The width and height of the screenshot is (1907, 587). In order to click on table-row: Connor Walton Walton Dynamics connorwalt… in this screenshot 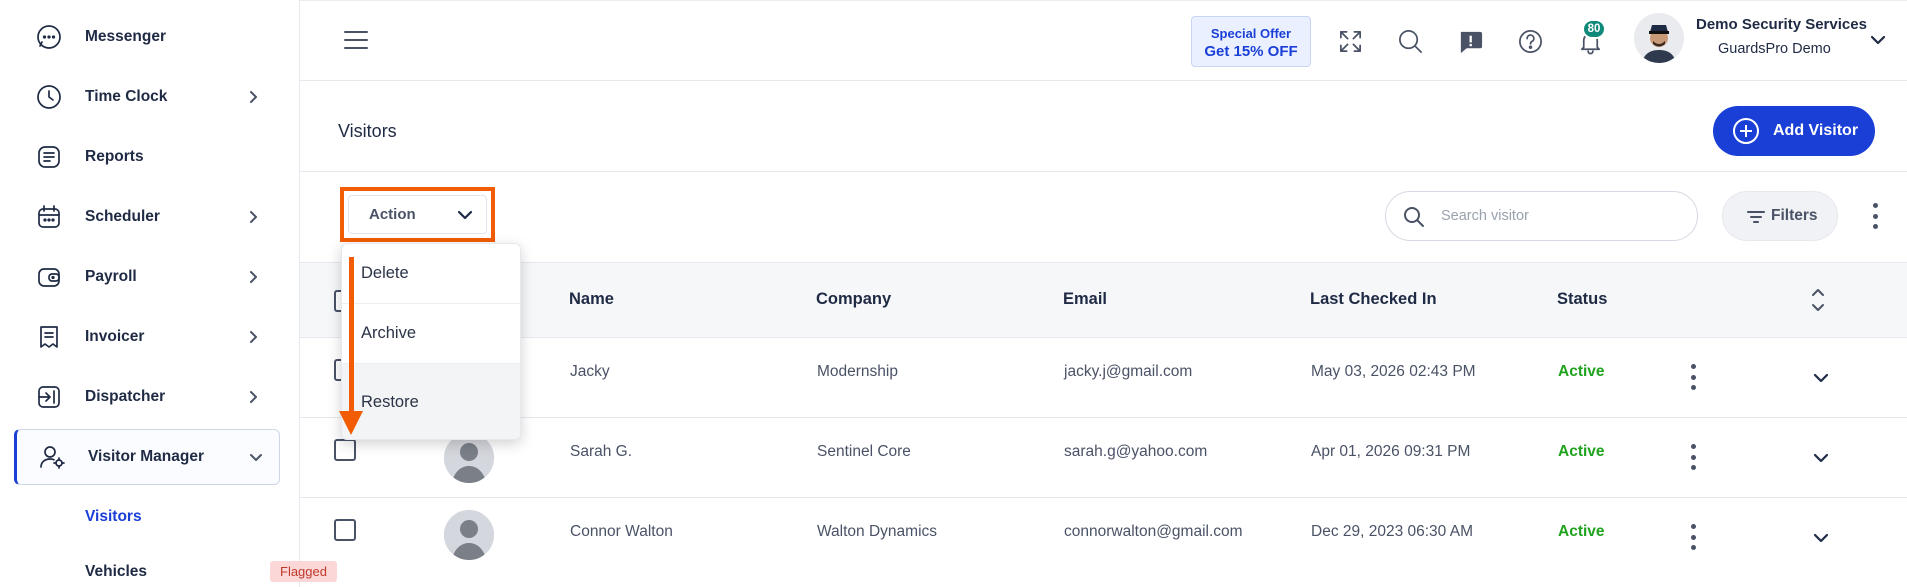, I will do `click(1103, 542)`.